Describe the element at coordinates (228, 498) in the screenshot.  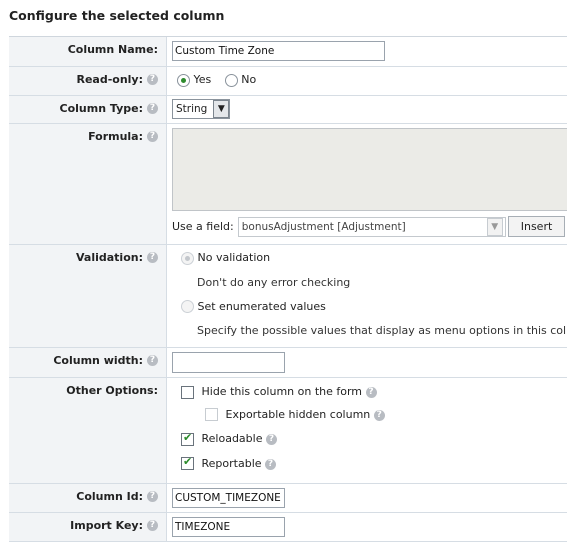
I see `column-id-input` at that location.